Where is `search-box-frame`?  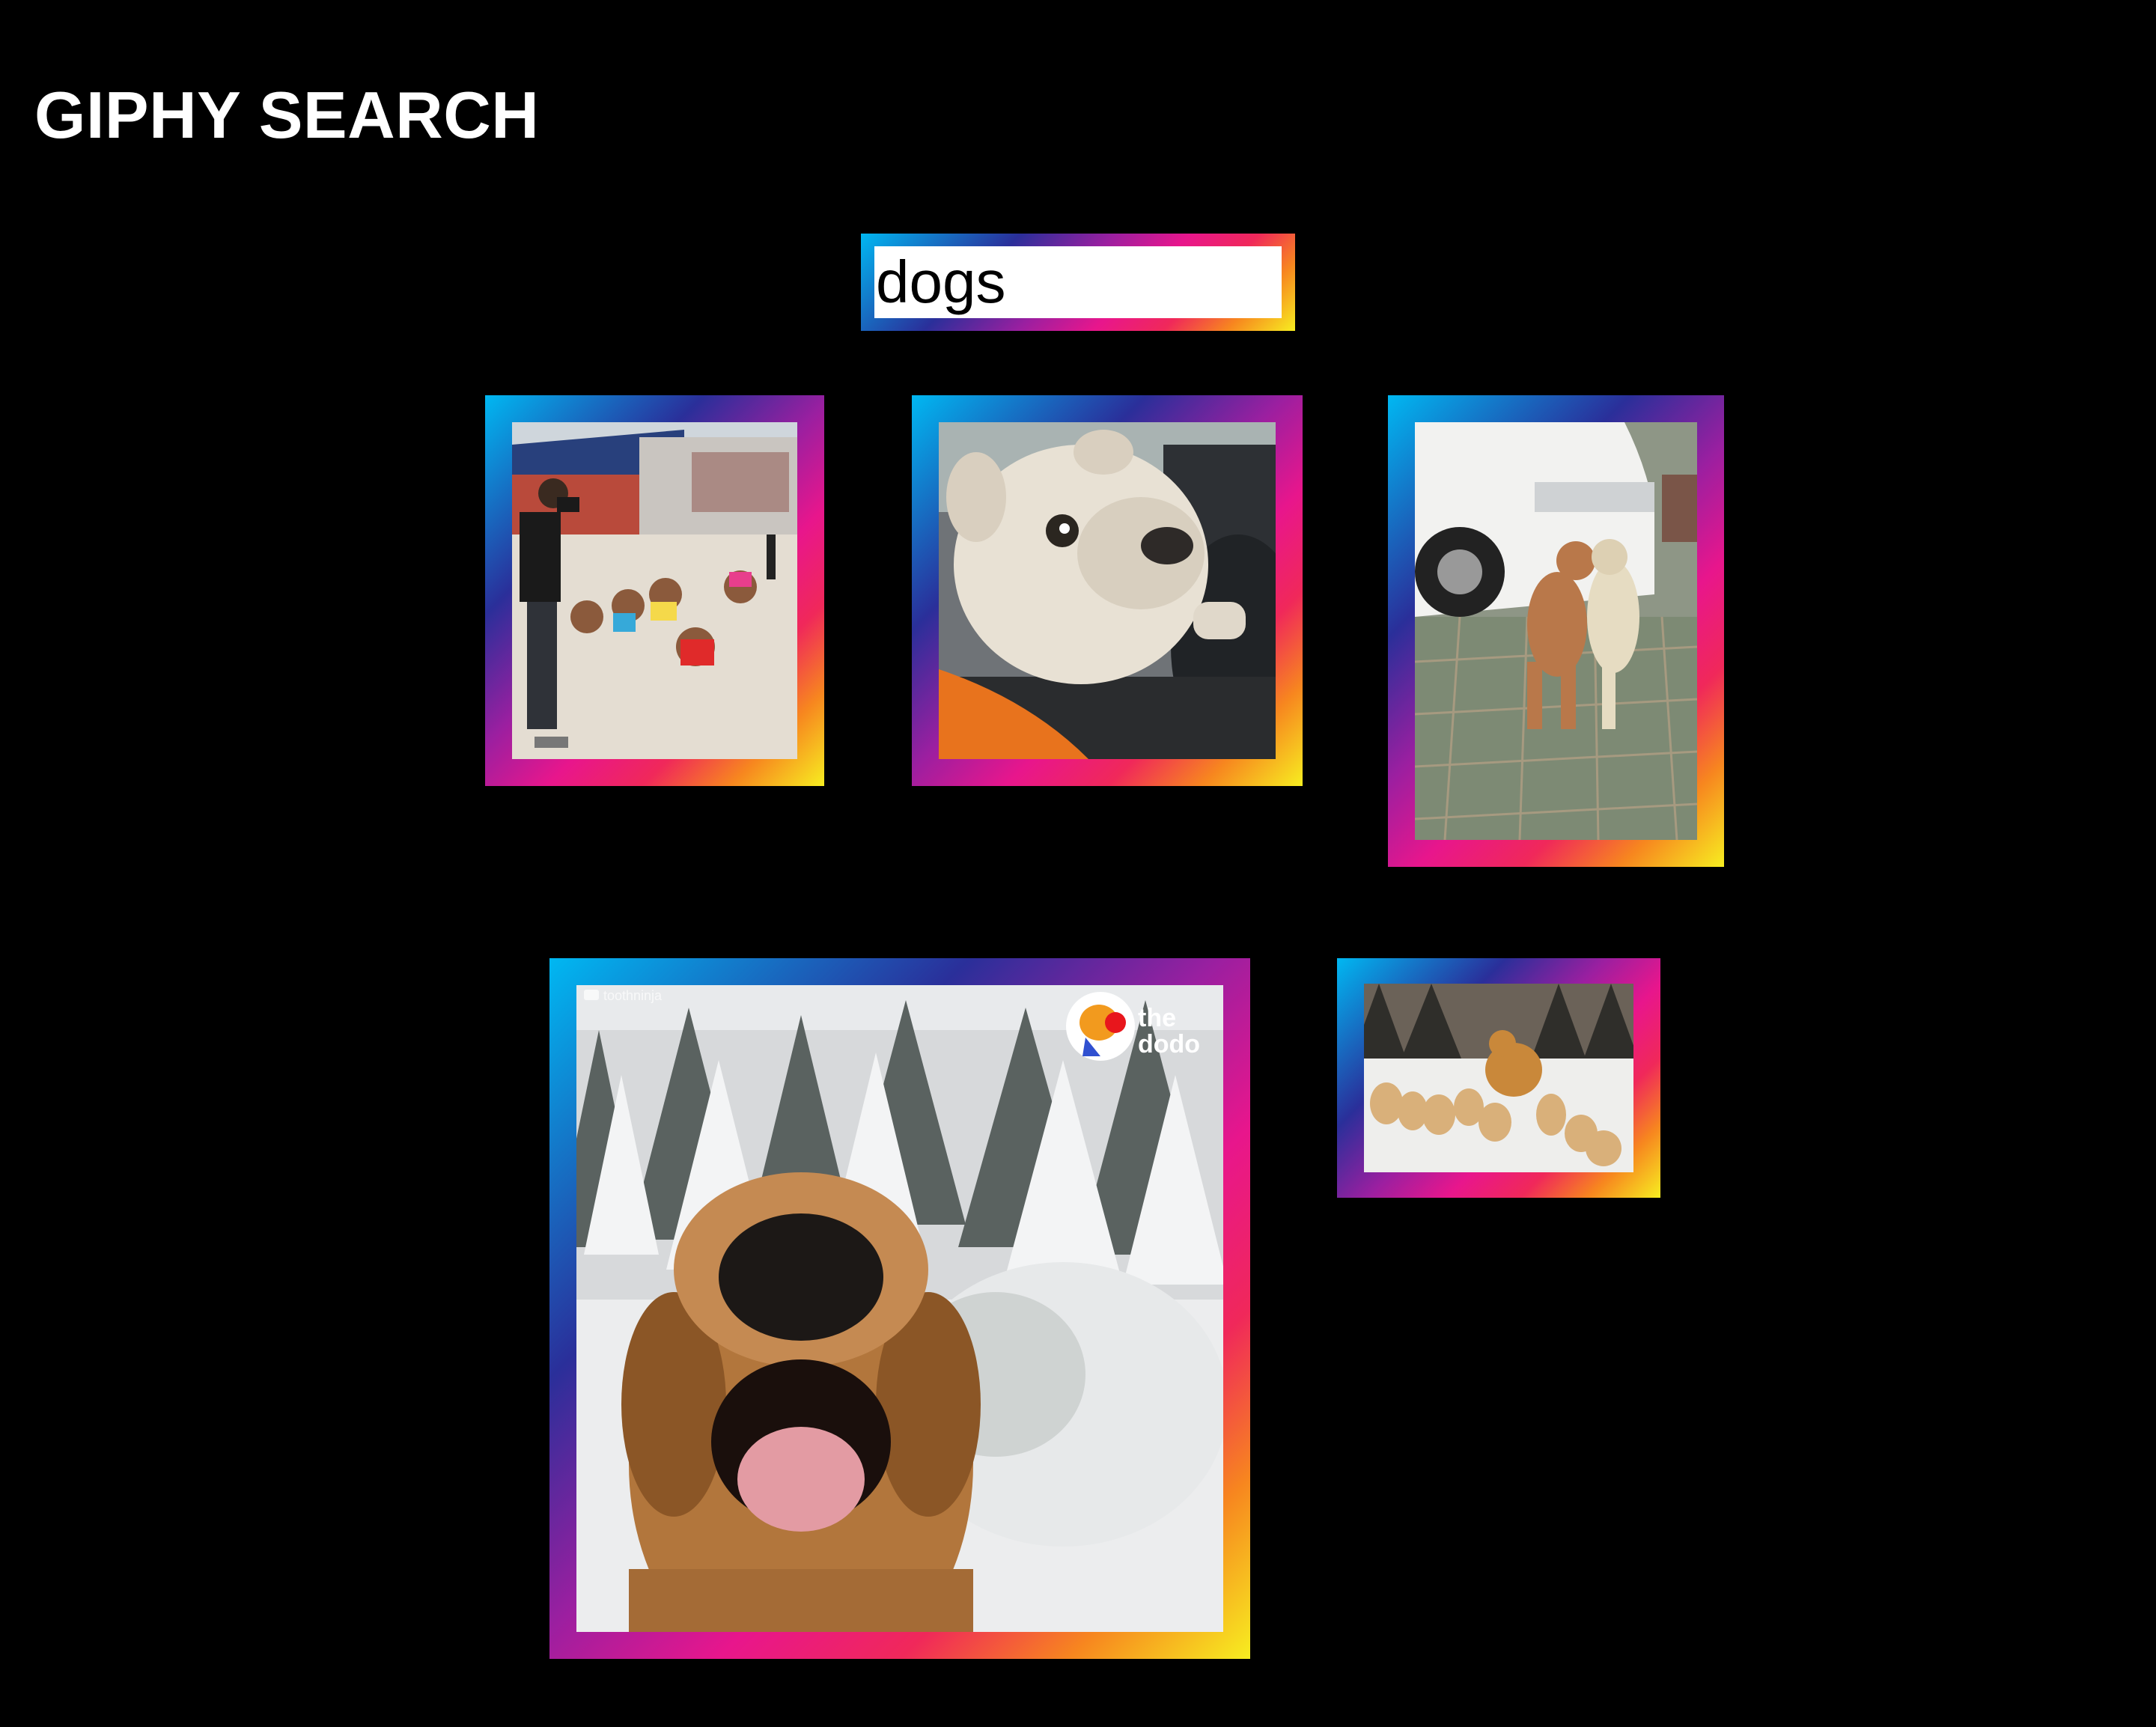
search-box-frame is located at coordinates (1078, 282).